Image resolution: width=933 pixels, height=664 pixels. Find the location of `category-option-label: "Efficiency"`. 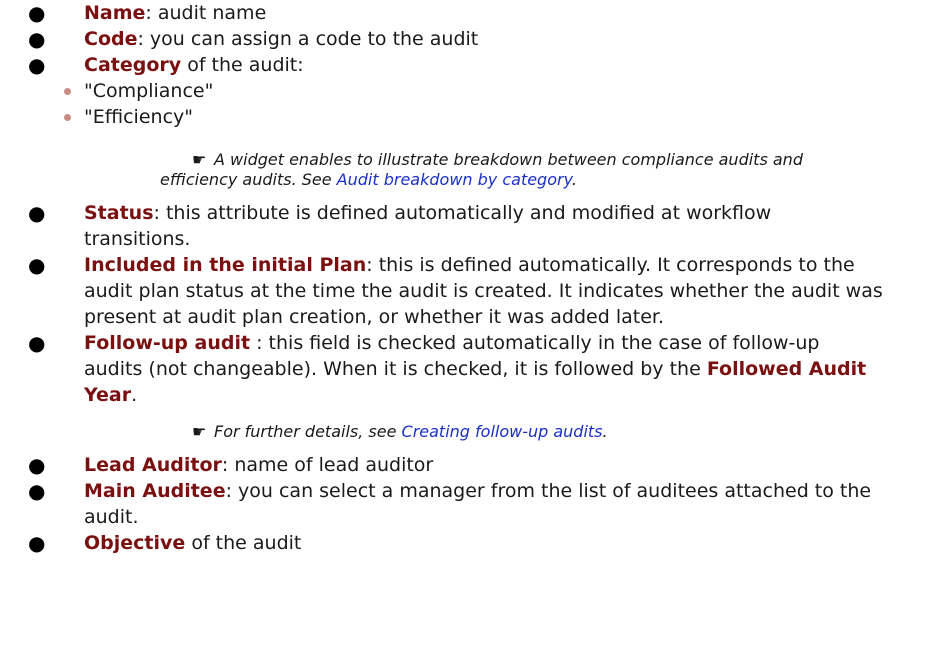

category-option-label: "Efficiency" is located at coordinates (138, 117).